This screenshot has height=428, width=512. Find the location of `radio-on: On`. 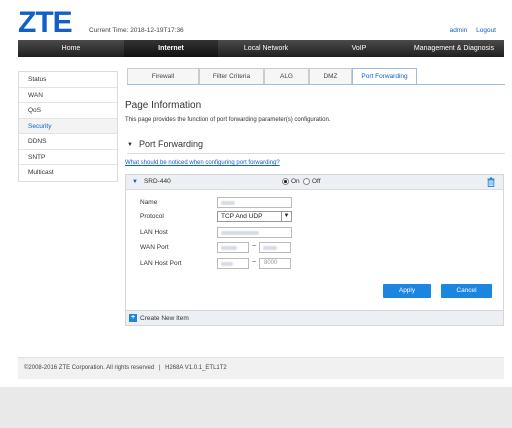

radio-on: On is located at coordinates (291, 181).